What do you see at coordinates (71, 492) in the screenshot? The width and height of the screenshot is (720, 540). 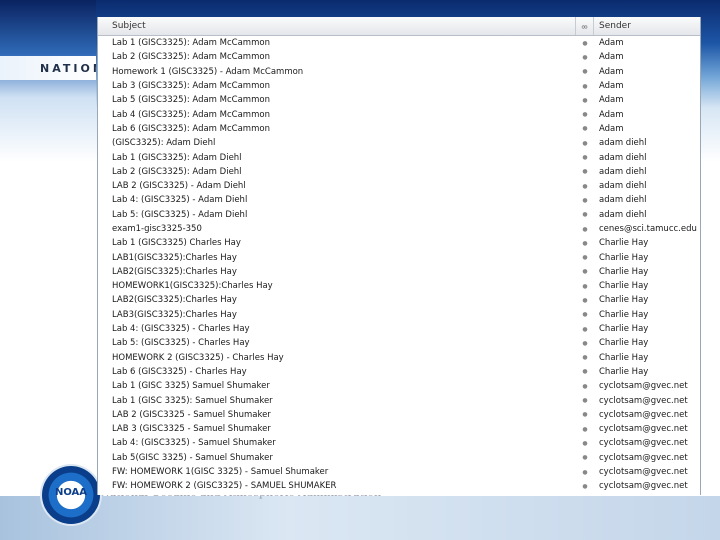 I see `noaa-logo-text: NOAA` at bounding box center [71, 492].